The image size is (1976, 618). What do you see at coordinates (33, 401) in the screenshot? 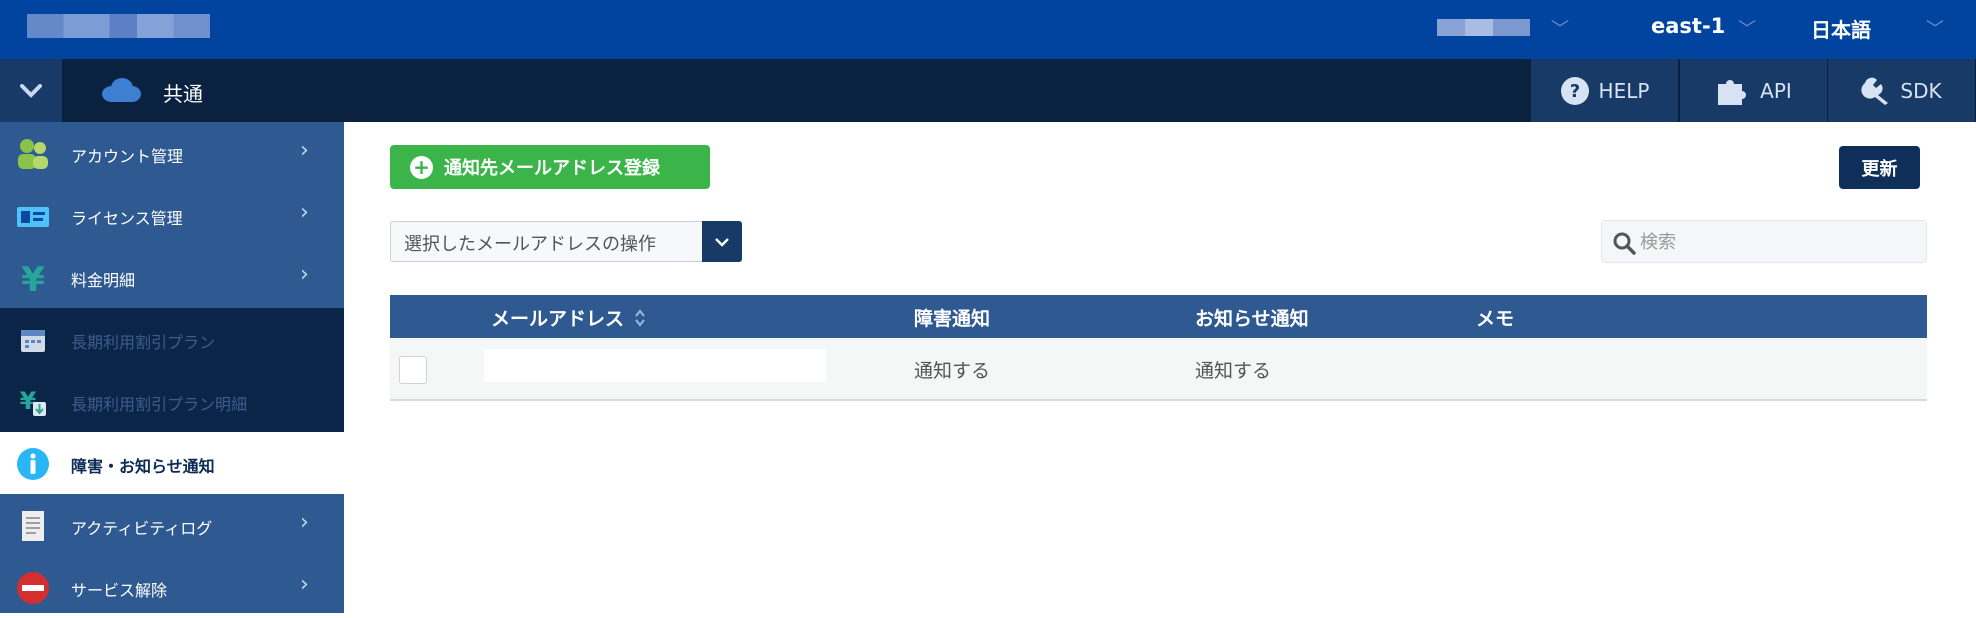
I see `yen-download-icon: ¥` at bounding box center [33, 401].